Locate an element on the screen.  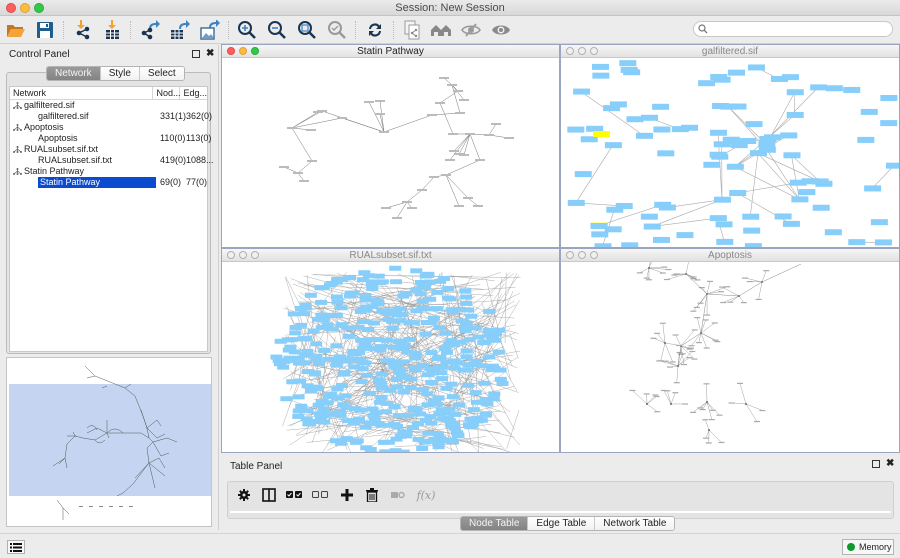
function-builder-button: f(x) is located at coordinates (426, 495).